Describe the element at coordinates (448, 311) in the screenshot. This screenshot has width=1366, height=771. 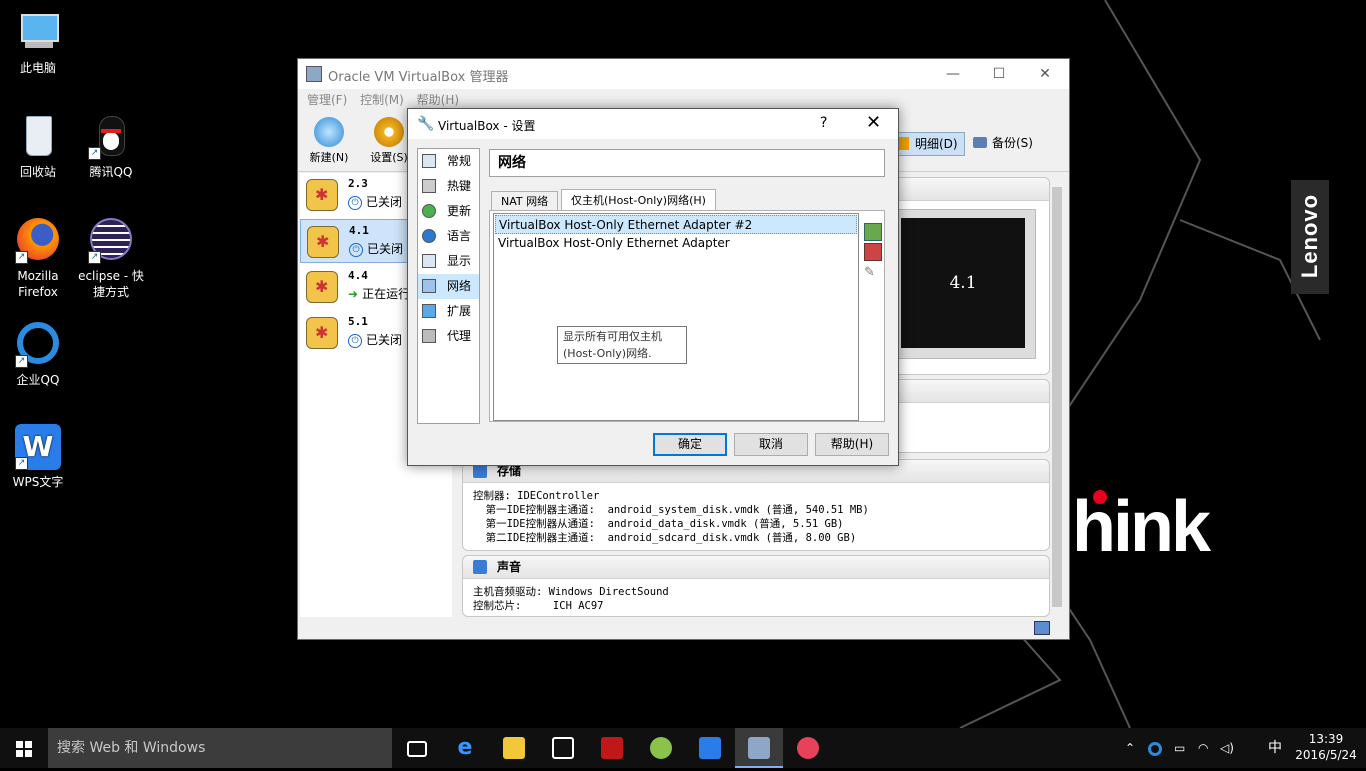
I see `category-extension: 扩展` at that location.